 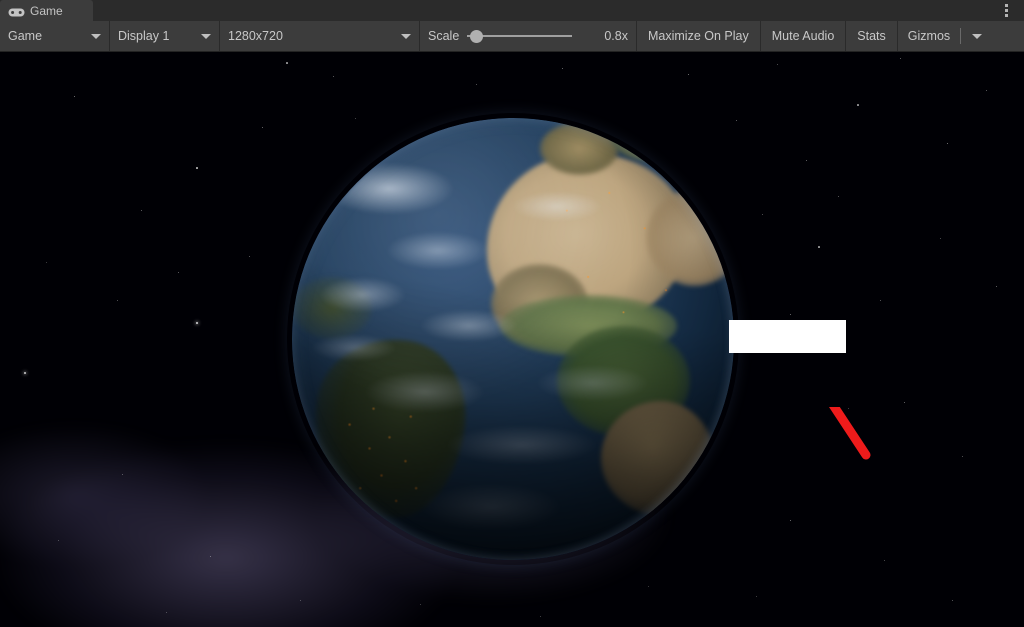 What do you see at coordinates (850, 433) in the screenshot?
I see `annotation-arrow-icon` at bounding box center [850, 433].